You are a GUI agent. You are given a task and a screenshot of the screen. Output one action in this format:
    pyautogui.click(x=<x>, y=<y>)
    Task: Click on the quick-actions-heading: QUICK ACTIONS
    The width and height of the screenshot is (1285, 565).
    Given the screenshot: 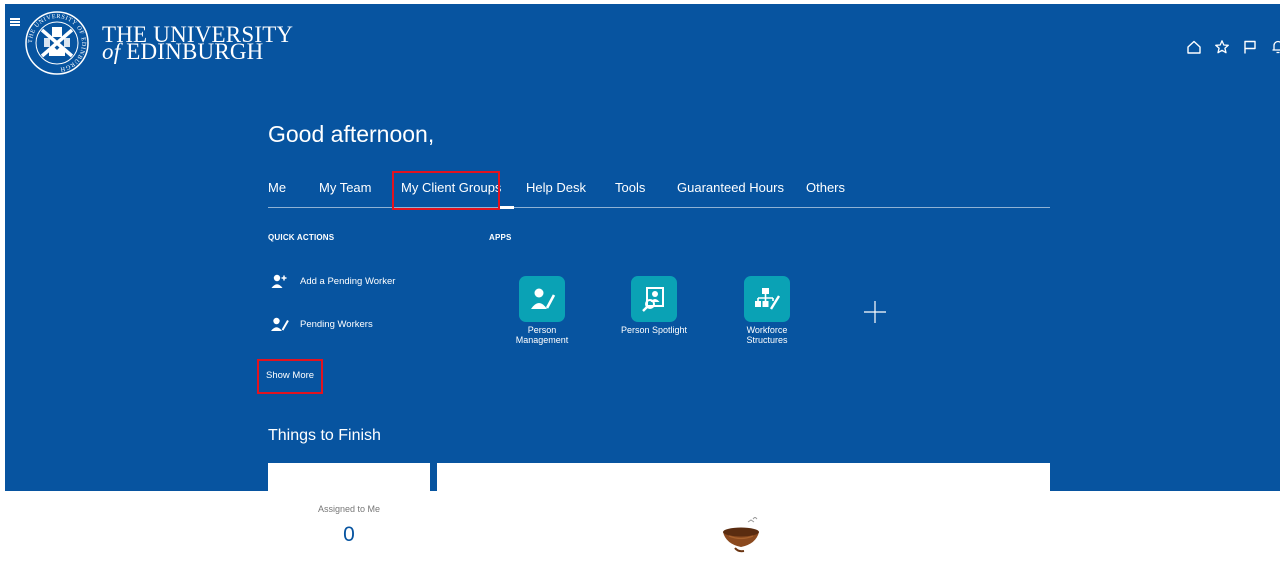 What is the action you would take?
    pyautogui.click(x=301, y=237)
    